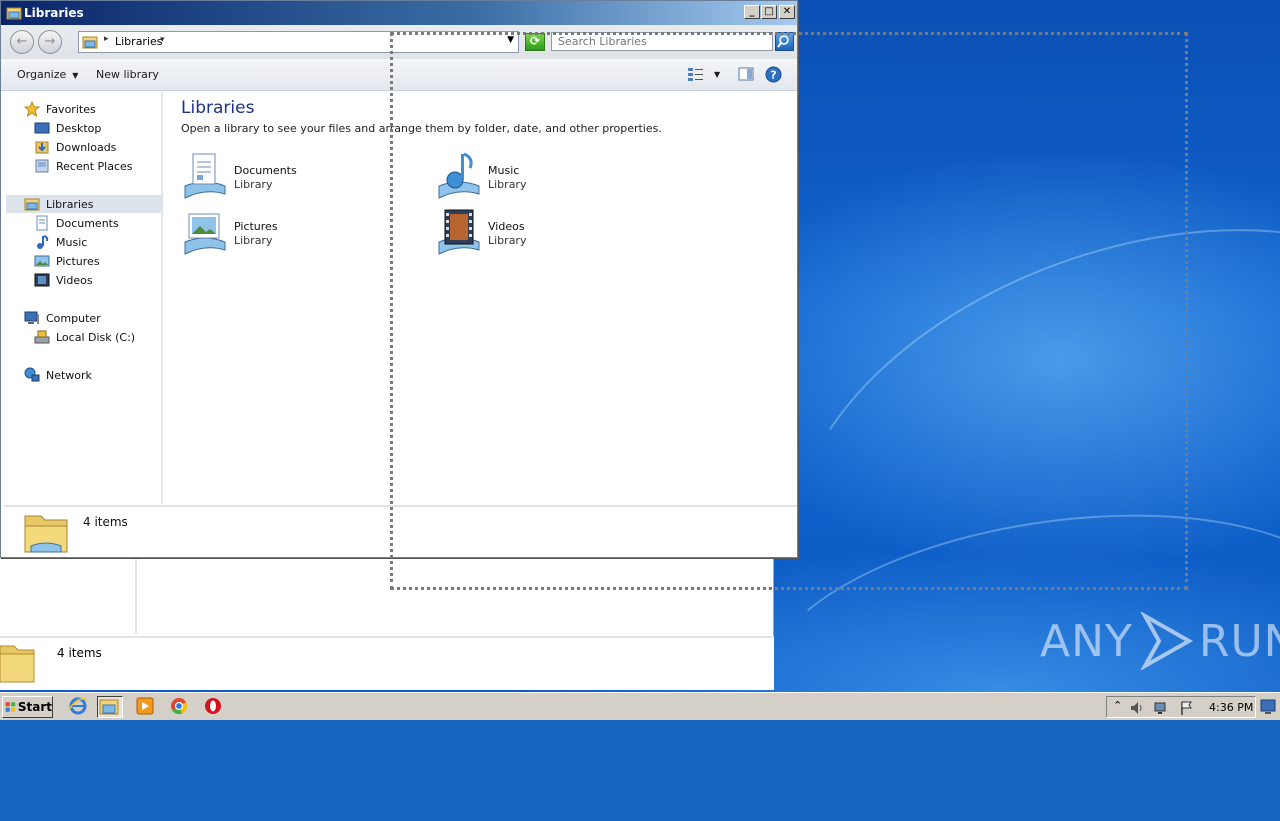 The image size is (1280, 821). I want to click on nav-documents: Documents, so click(76, 223).